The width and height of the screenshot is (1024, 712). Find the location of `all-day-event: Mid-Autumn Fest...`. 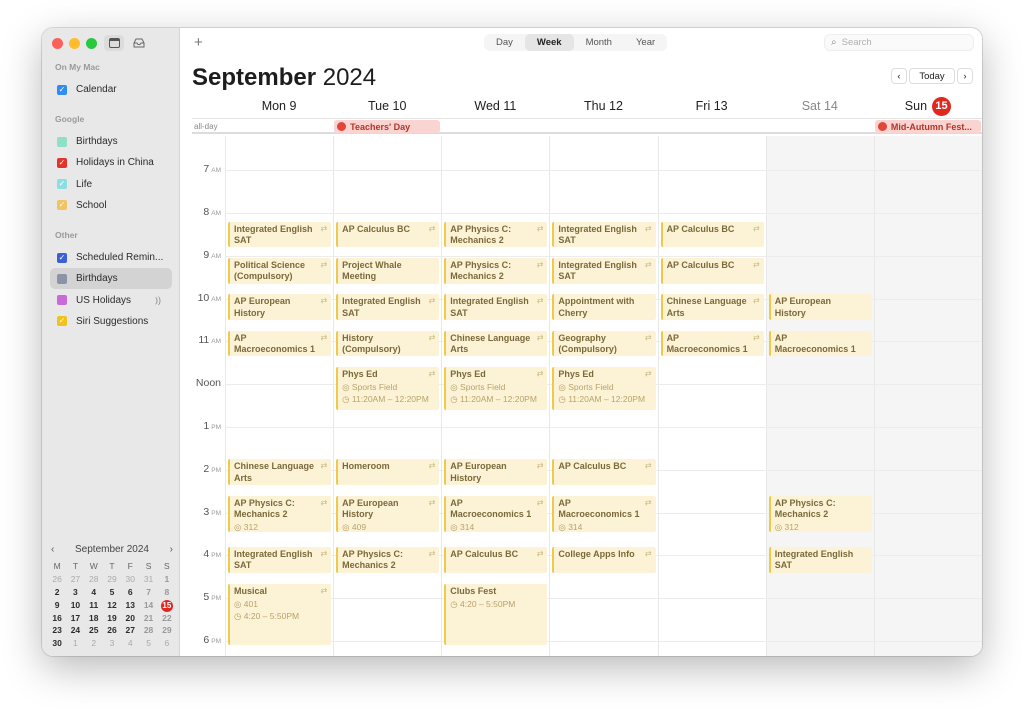

all-day-event: Mid-Autumn Fest... is located at coordinates (927, 126).